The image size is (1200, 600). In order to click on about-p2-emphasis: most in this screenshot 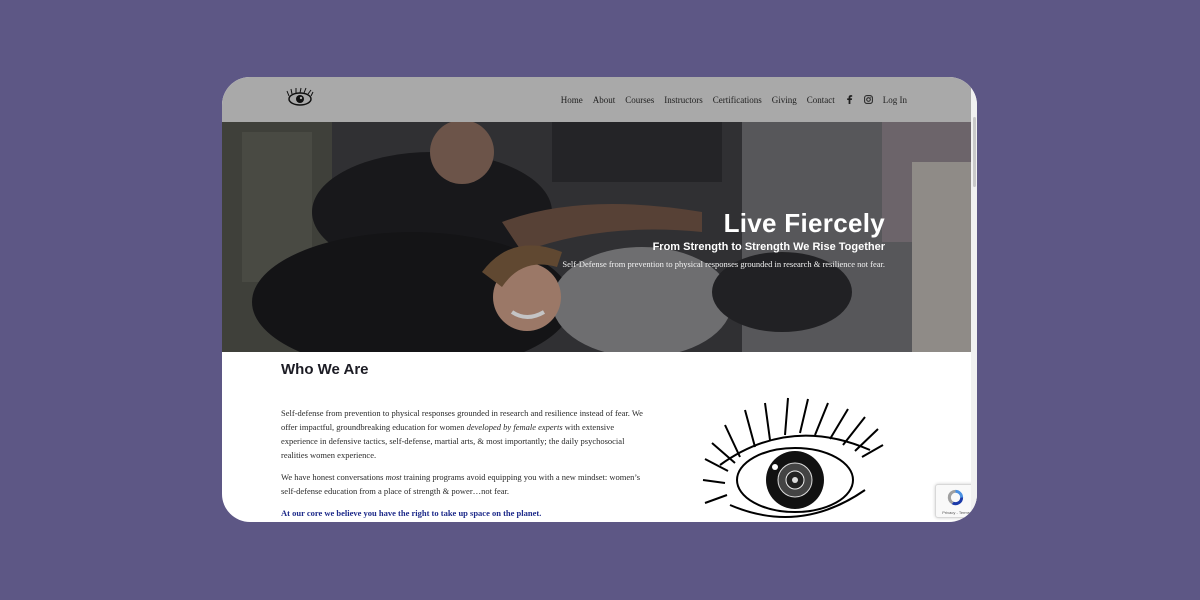, I will do `click(393, 477)`.